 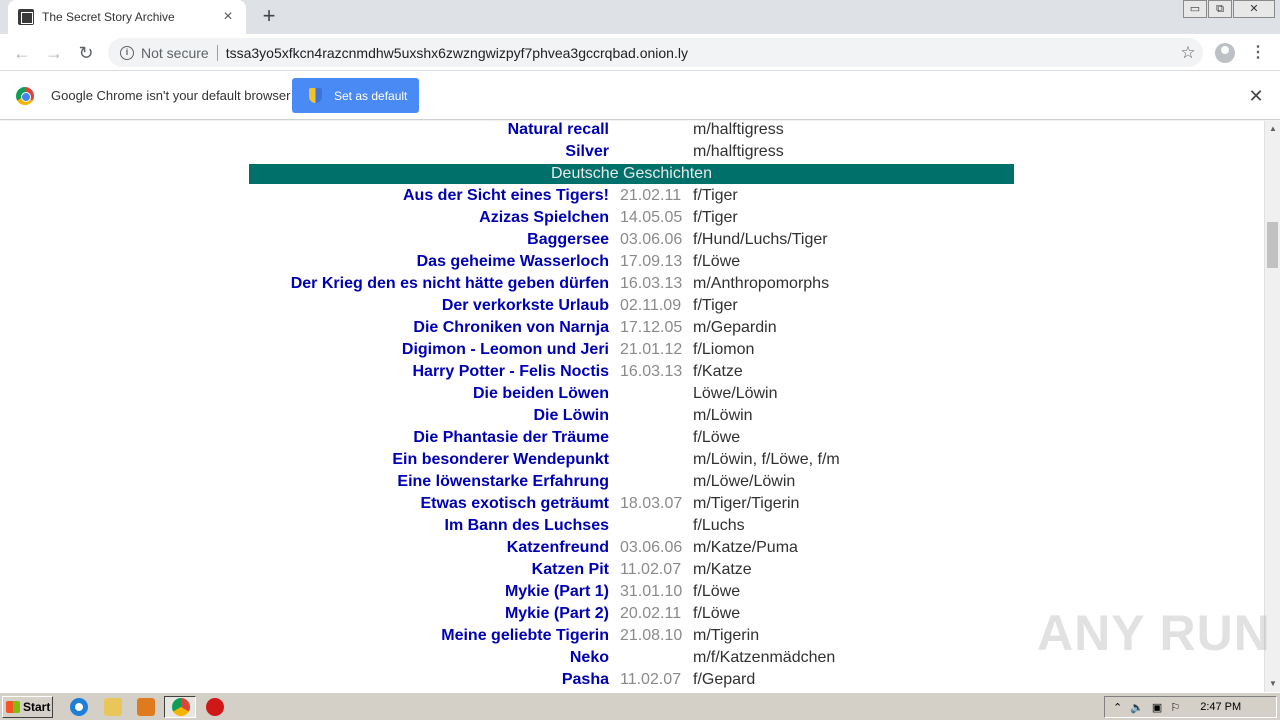 I want to click on tray-expand-icon: ⌃, so click(x=1117, y=707).